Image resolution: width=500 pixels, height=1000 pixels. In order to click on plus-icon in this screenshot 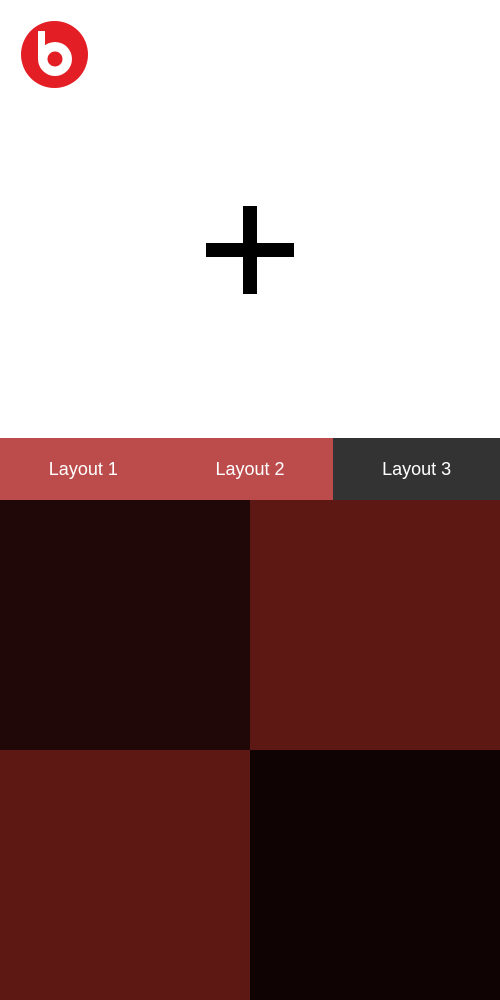, I will do `click(250, 250)`.